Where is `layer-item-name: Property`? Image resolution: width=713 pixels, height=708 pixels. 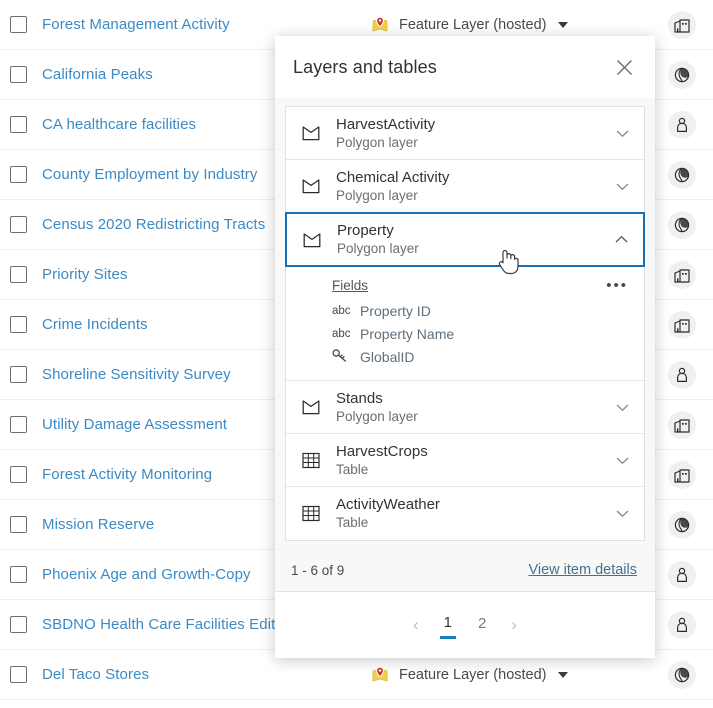
layer-item-name: Property is located at coordinates (365, 231).